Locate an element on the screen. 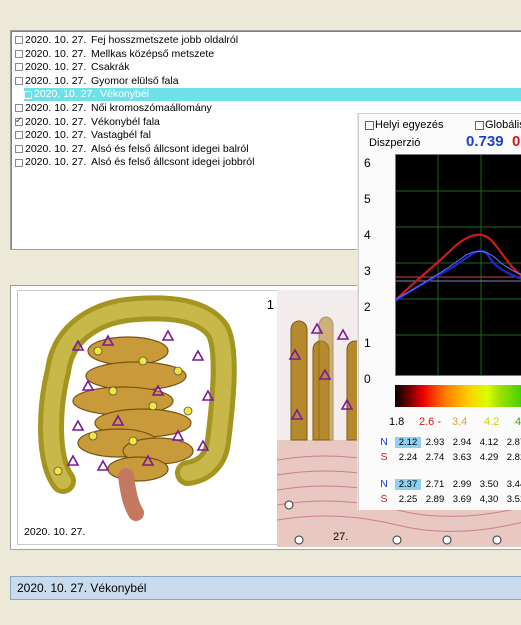  table-row: N 2.12 2.93 2.94 4.12 2.87 is located at coordinates (445, 443).